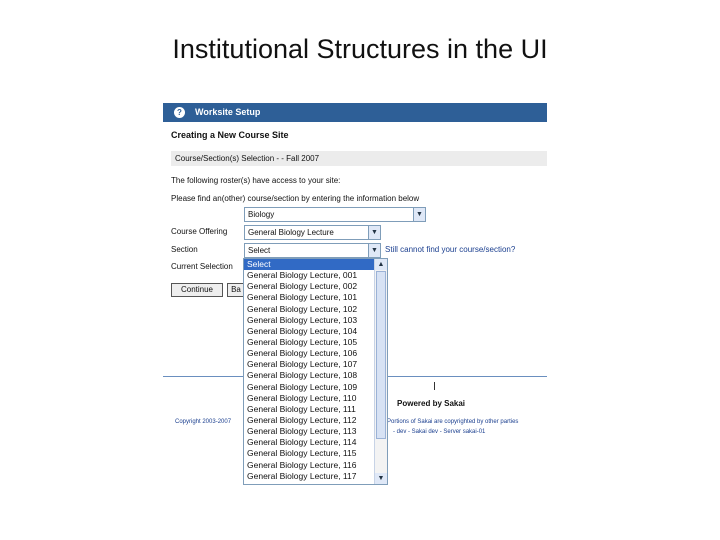  What do you see at coordinates (312, 250) in the screenshot?
I see `section-select: Select ▼` at bounding box center [312, 250].